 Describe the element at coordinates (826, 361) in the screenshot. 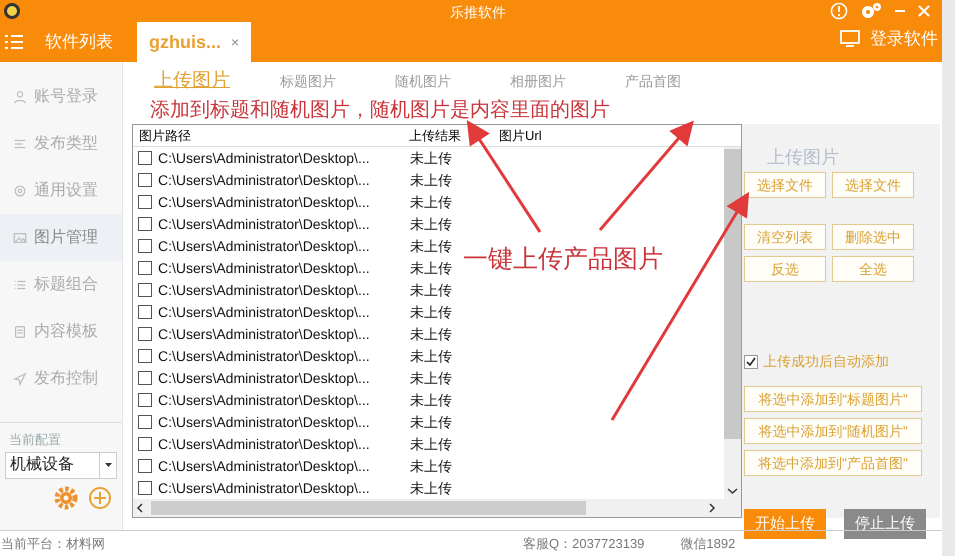

I see `checkbox-label: 上传成功后自动添加` at that location.